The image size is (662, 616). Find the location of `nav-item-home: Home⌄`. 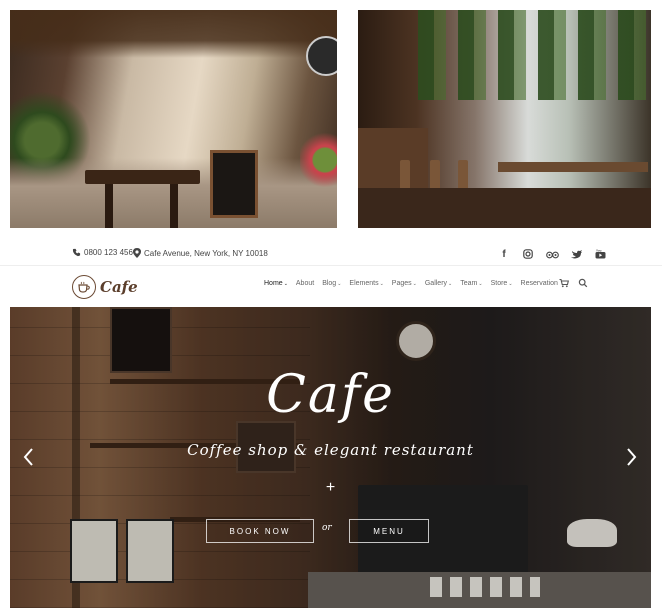

nav-item-home: Home⌄ is located at coordinates (276, 283).